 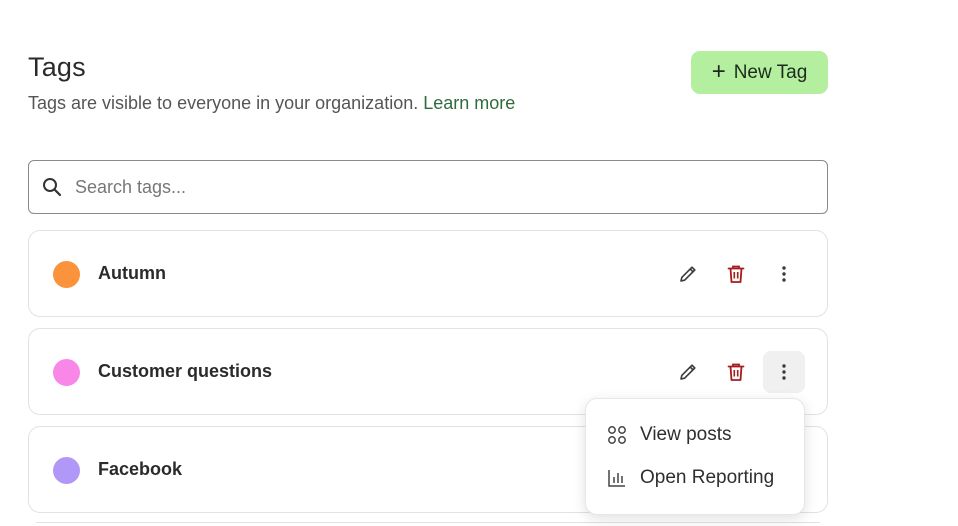 I want to click on tag-row-autumn: Autumn, so click(x=428, y=273).